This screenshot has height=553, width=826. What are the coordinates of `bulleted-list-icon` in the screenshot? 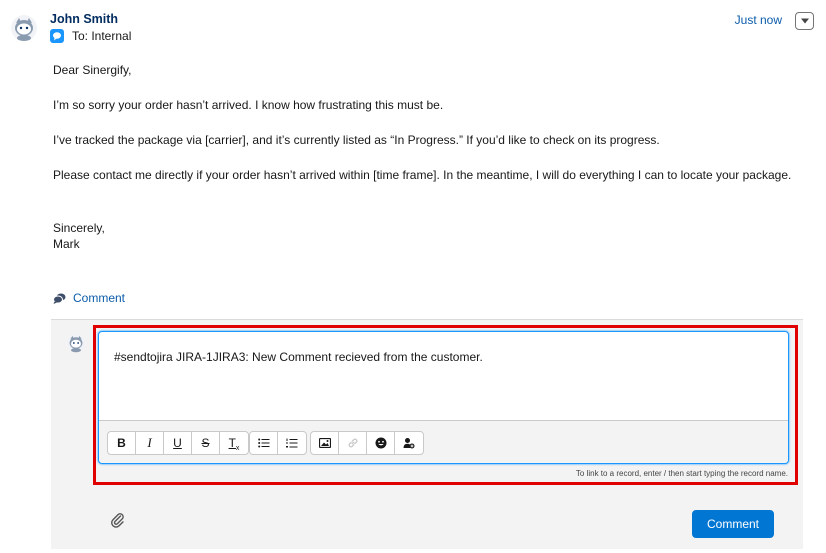 It's located at (263, 443).